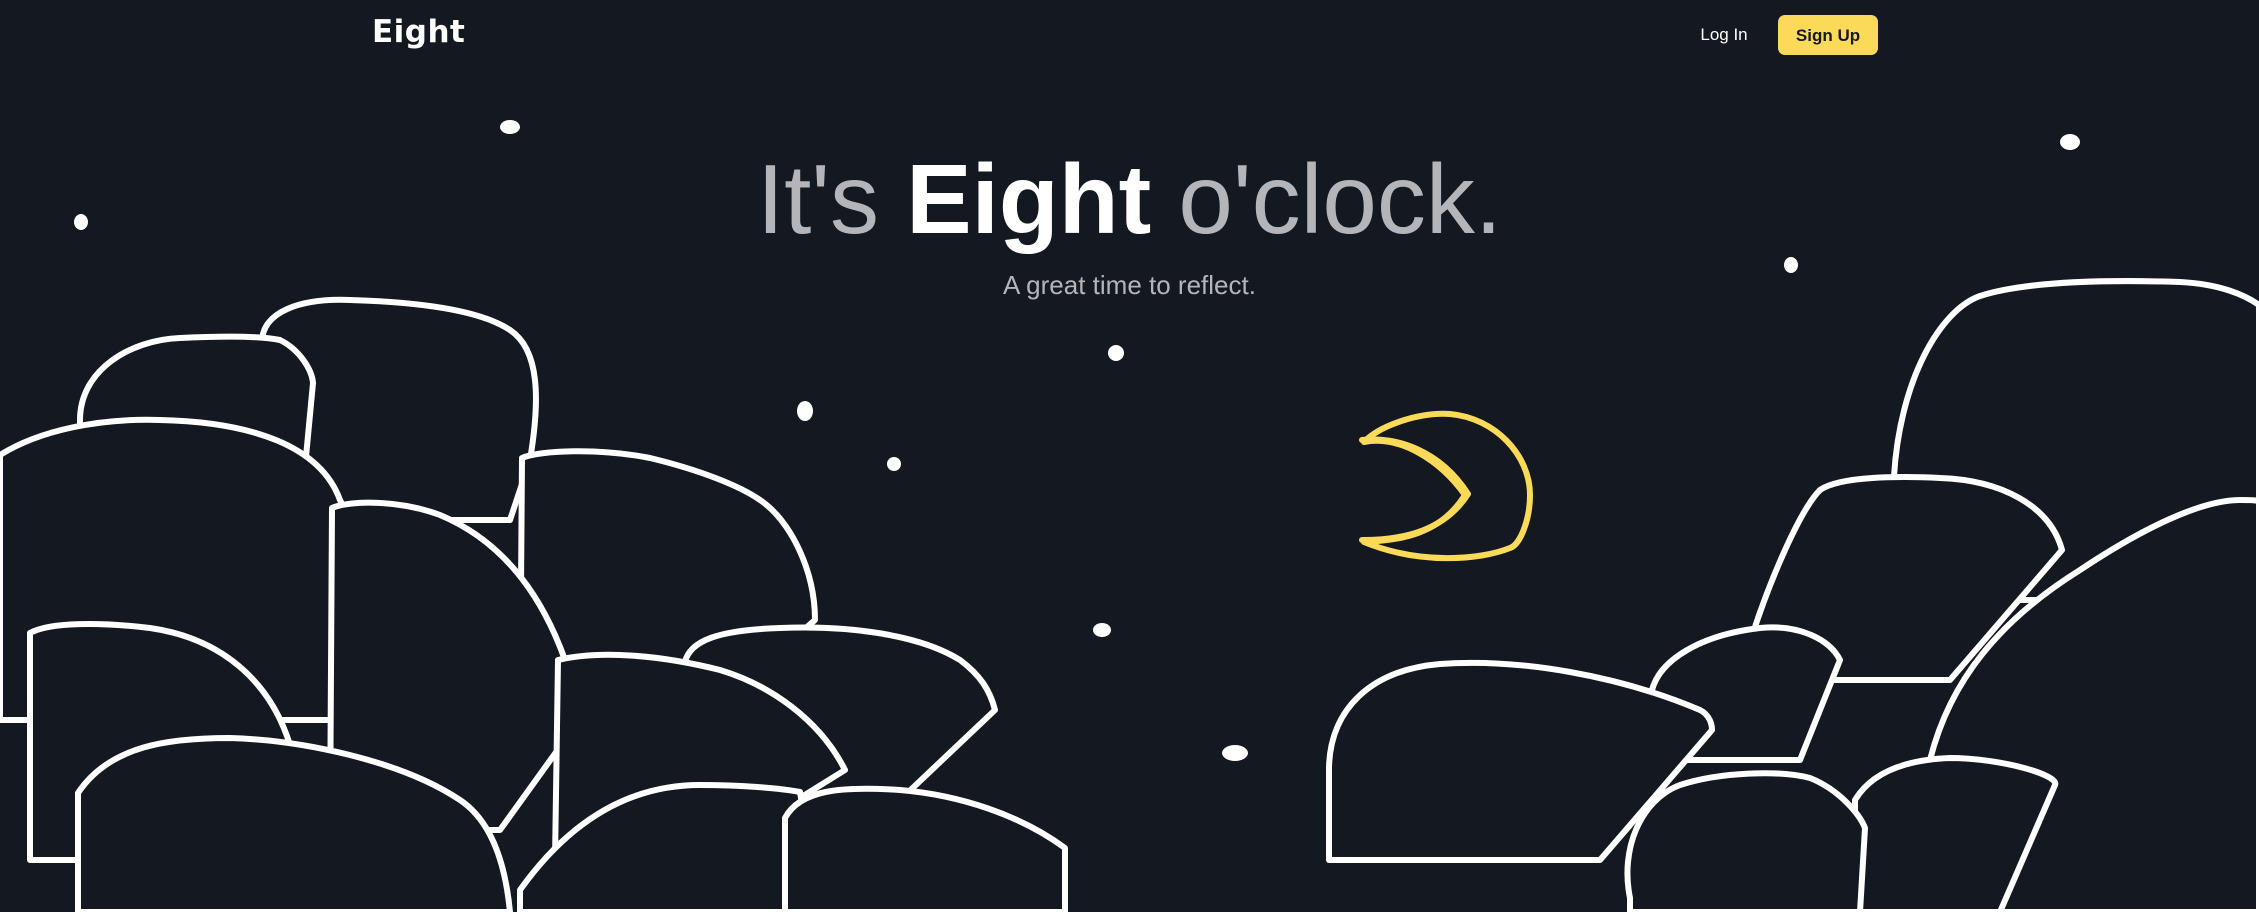 This screenshot has height=912, width=2259. What do you see at coordinates (418, 32) in the screenshot?
I see `logo: Eight` at bounding box center [418, 32].